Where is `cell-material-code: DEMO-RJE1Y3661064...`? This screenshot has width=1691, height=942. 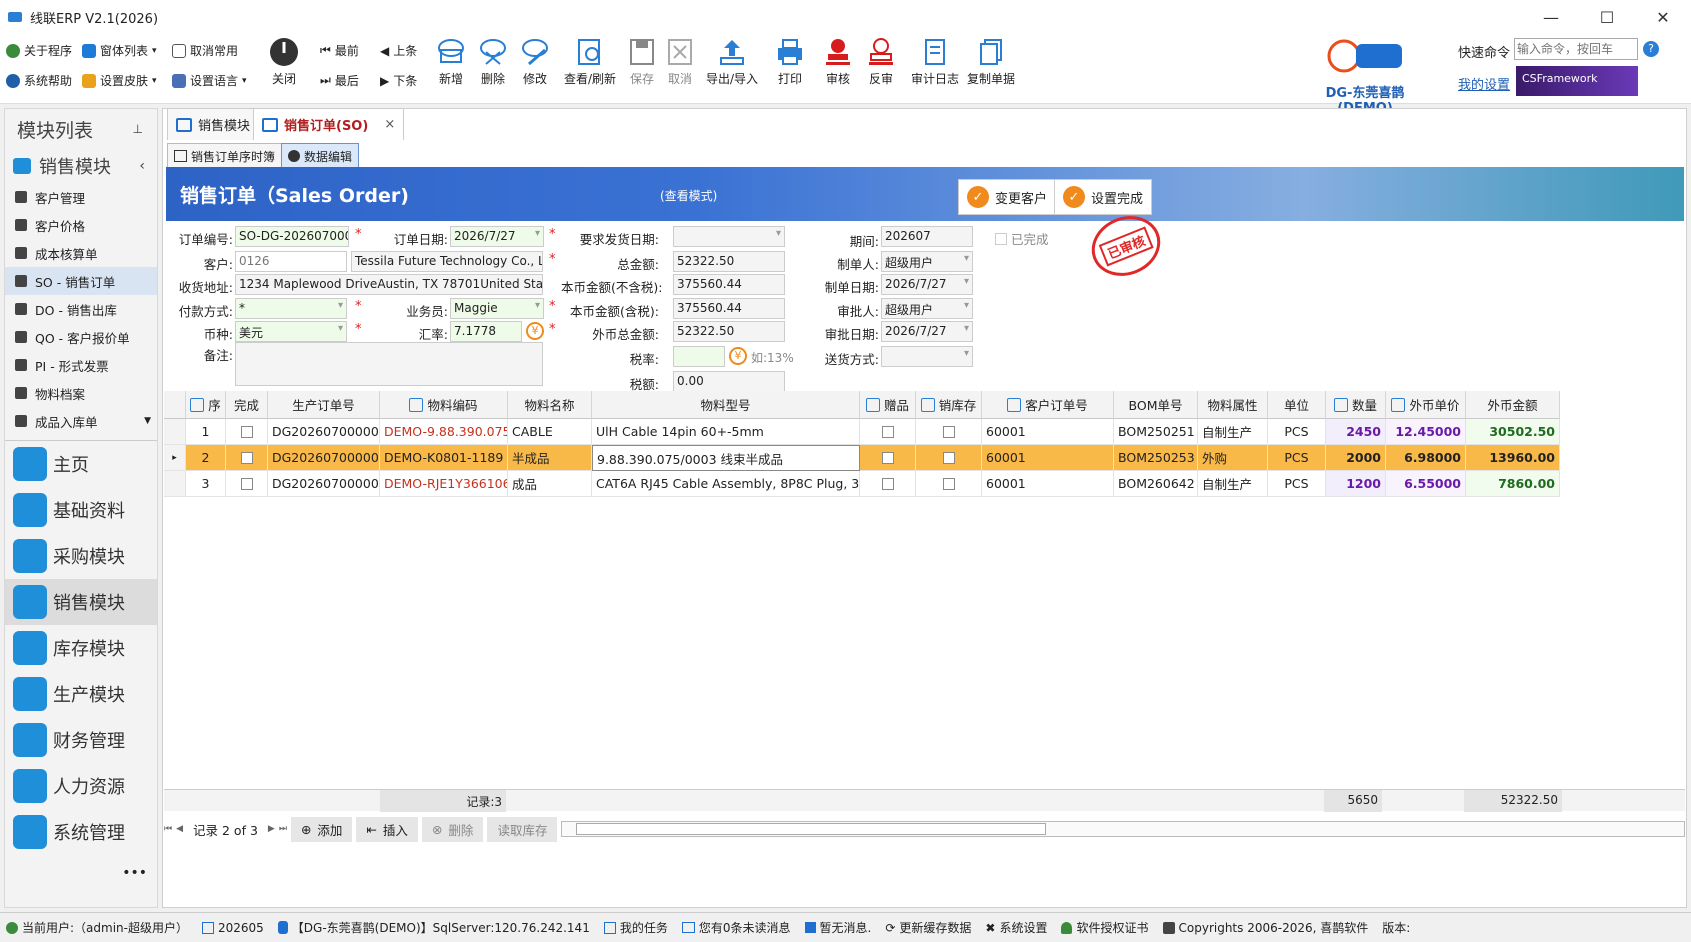
cell-material-code: DEMO-RJE1Y3661064... is located at coordinates (444, 484).